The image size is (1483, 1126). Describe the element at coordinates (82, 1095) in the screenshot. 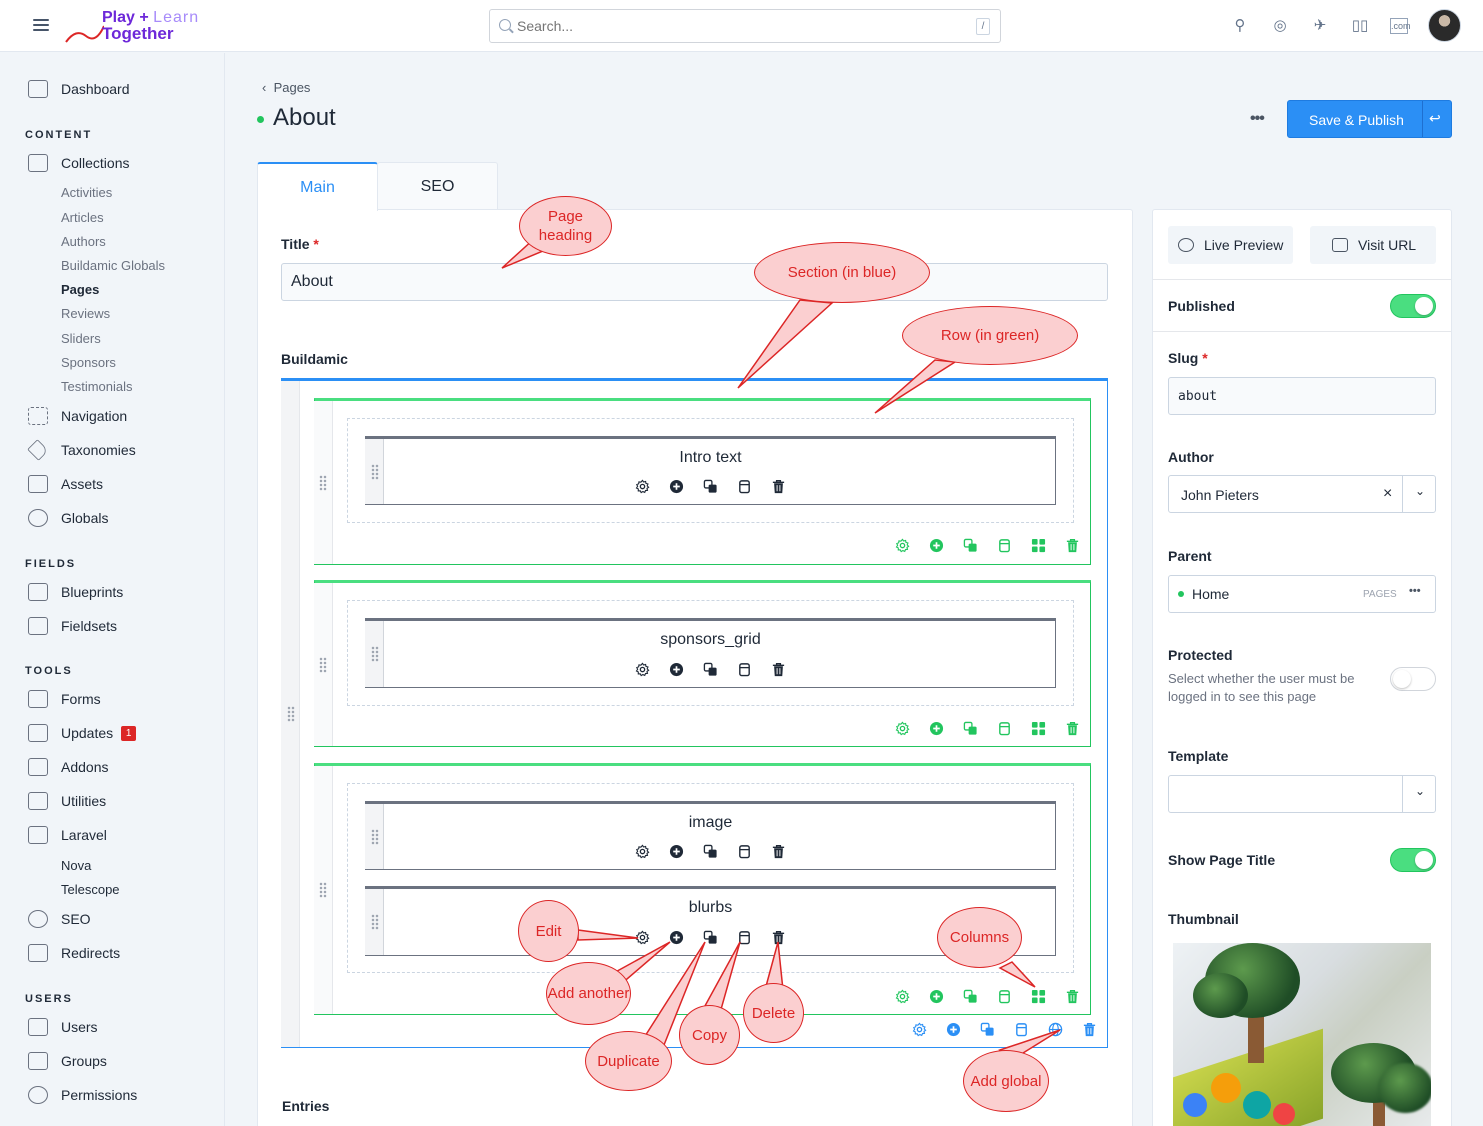

I see `sidebar-item-permissions: Permissions` at that location.